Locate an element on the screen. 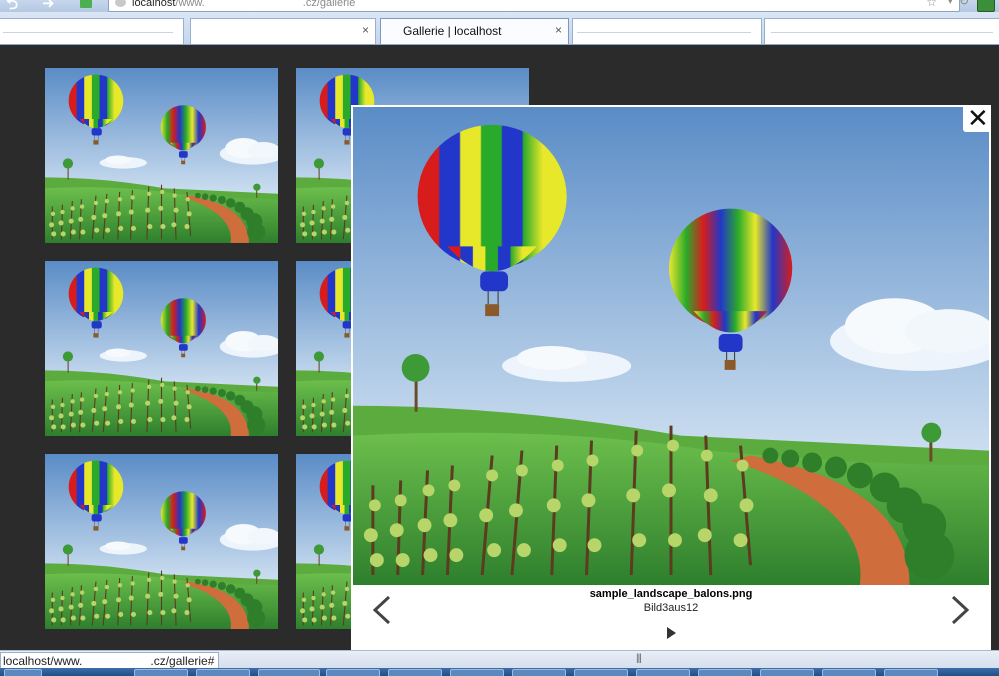 Image resolution: width=999 pixels, height=676 pixels. dropdown-icon: ▾ is located at coordinates (950, 3).